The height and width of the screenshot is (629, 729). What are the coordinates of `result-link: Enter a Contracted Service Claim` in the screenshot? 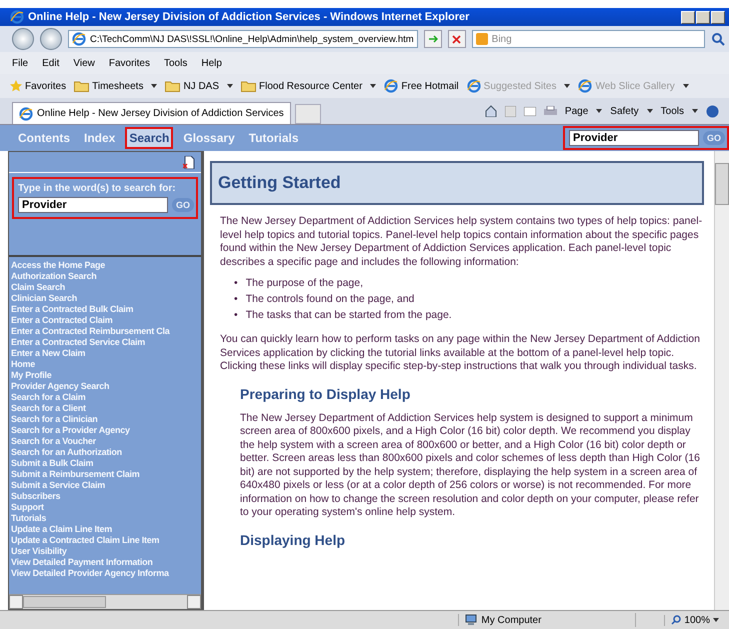 It's located at (105, 342).